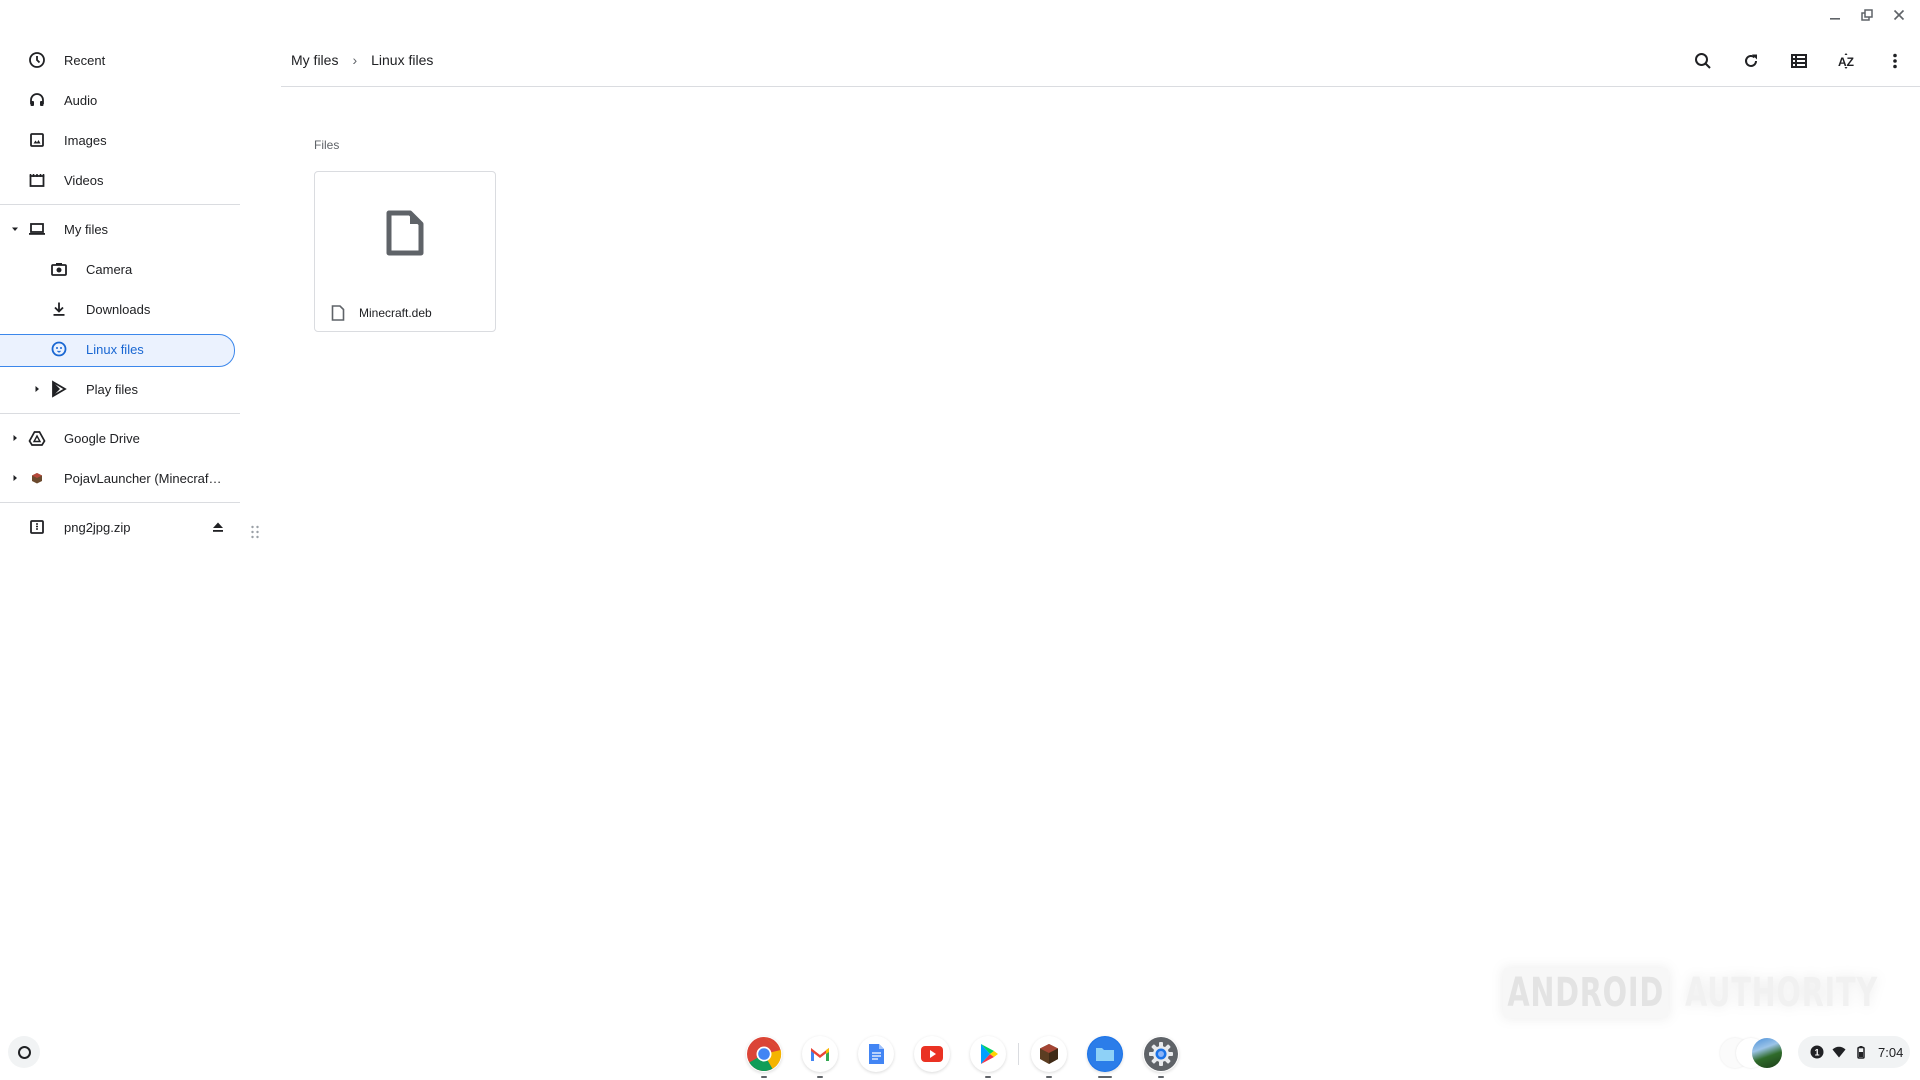 The height and width of the screenshot is (1080, 1920). Describe the element at coordinates (37, 229) in the screenshot. I see `laptop-icon` at that location.